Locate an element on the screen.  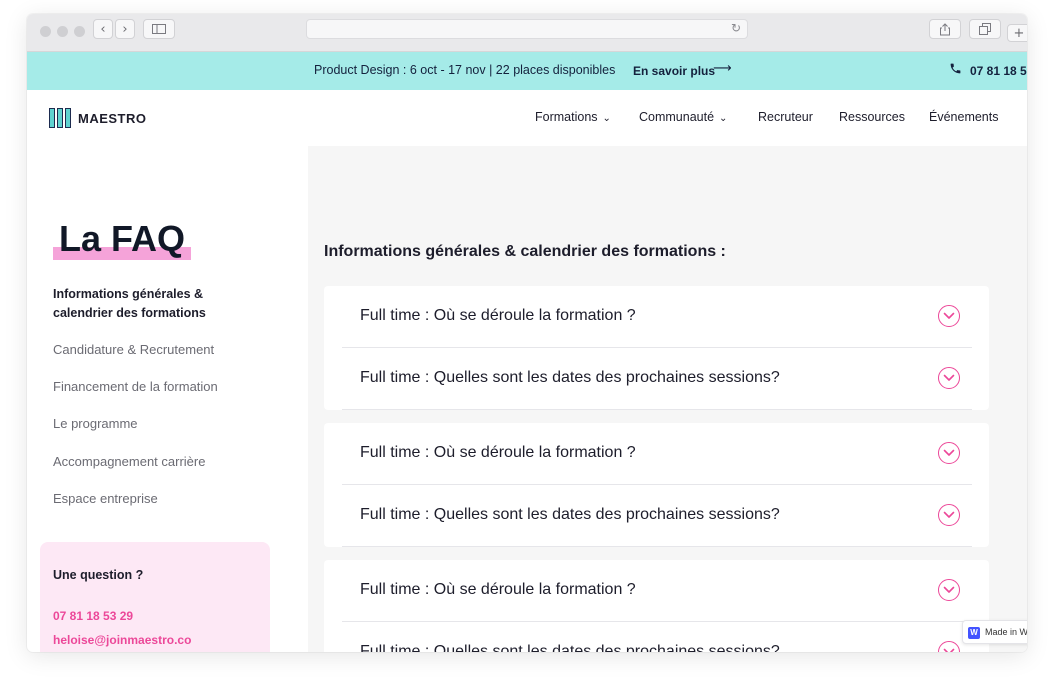
nav-item-label: Recruteur is located at coordinates (785, 117).